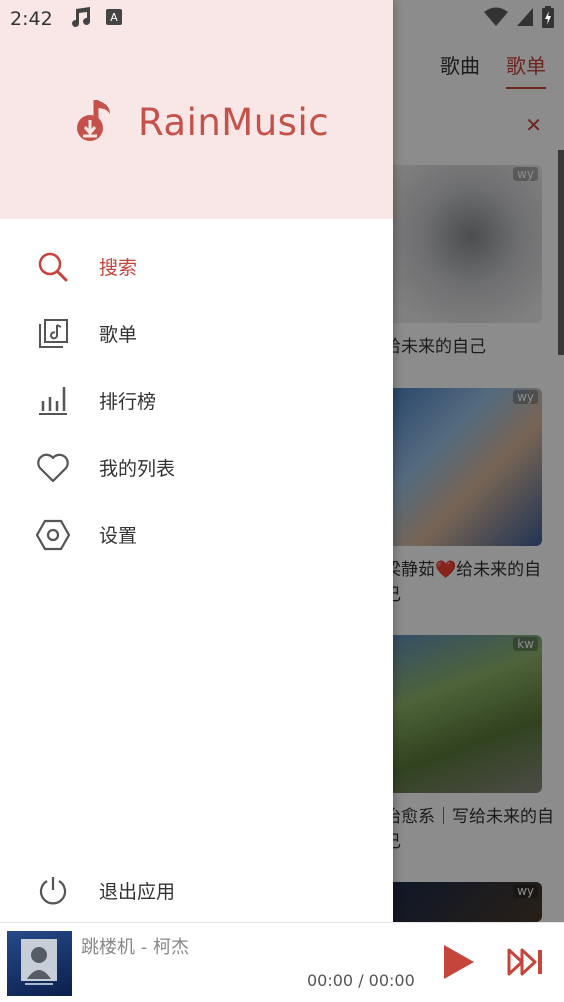 The width and height of the screenshot is (564, 1002). Describe the element at coordinates (53, 401) in the screenshot. I see `chart-bars-icon` at that location.